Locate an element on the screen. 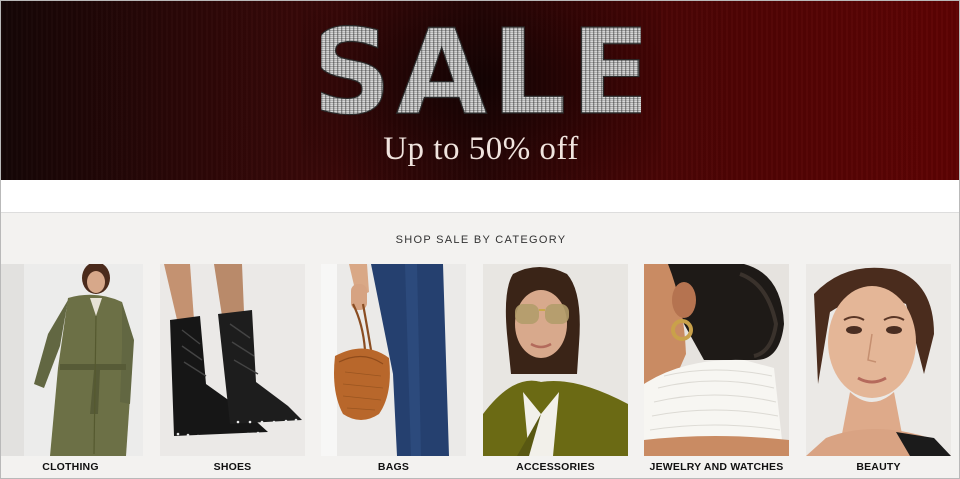  black-lace-up-boots-icon is located at coordinates (232, 360).